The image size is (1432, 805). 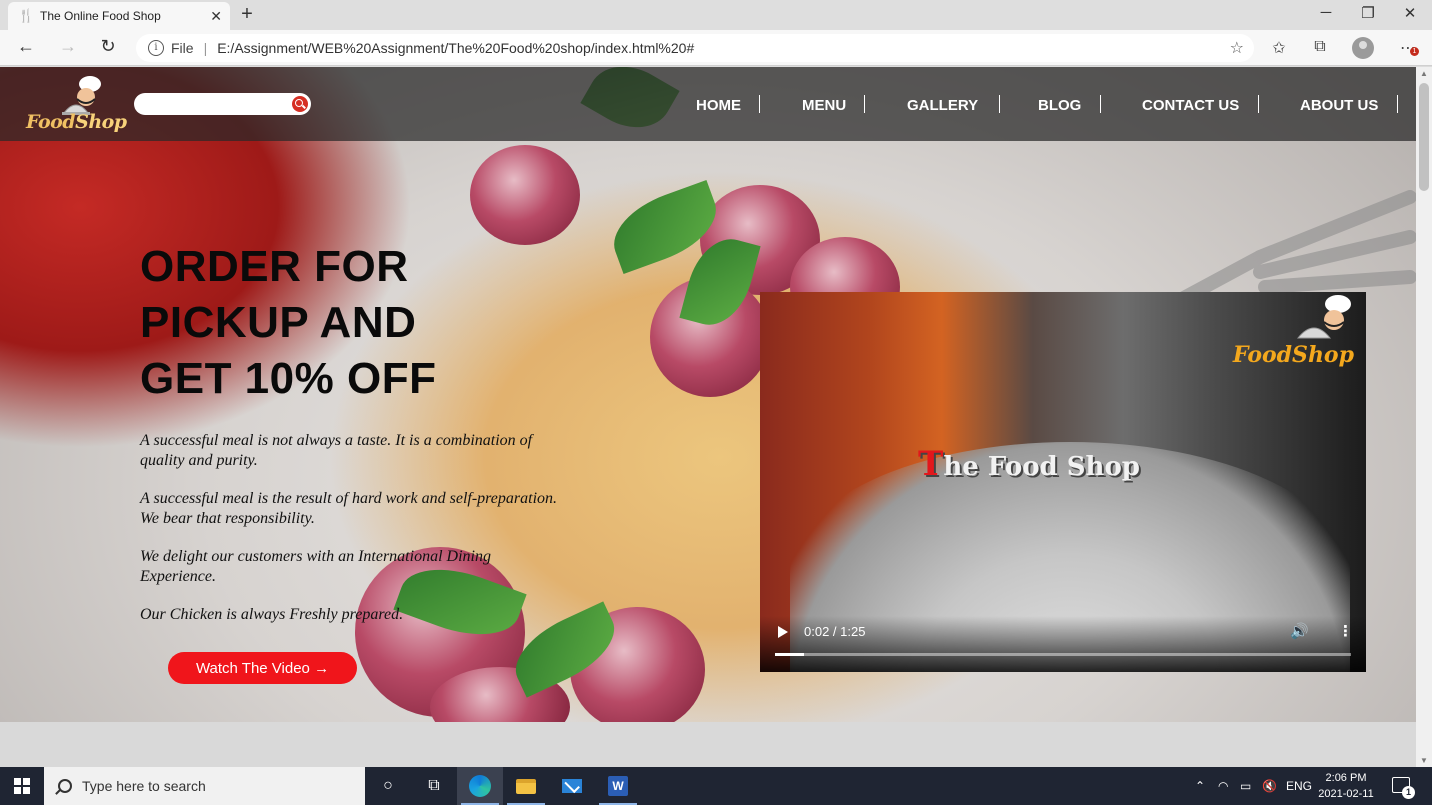 I want to click on back-icon: ←, so click(x=26, y=46).